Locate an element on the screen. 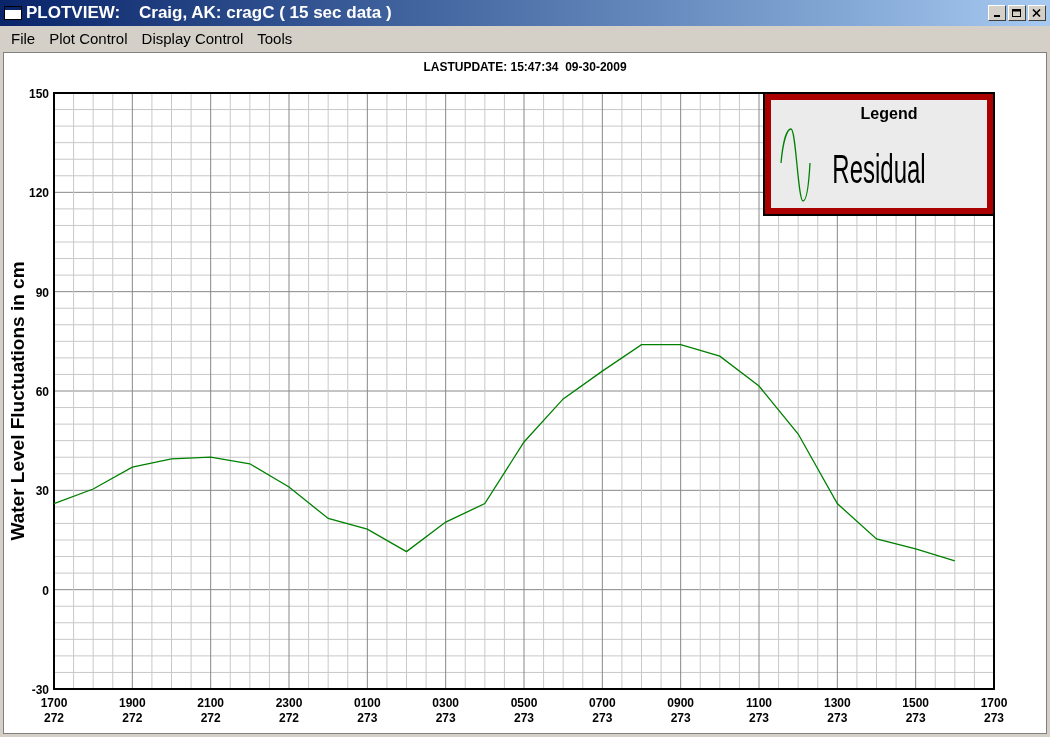 The width and height of the screenshot is (1050, 737). y-tick-label: 90 is located at coordinates (42, 292).